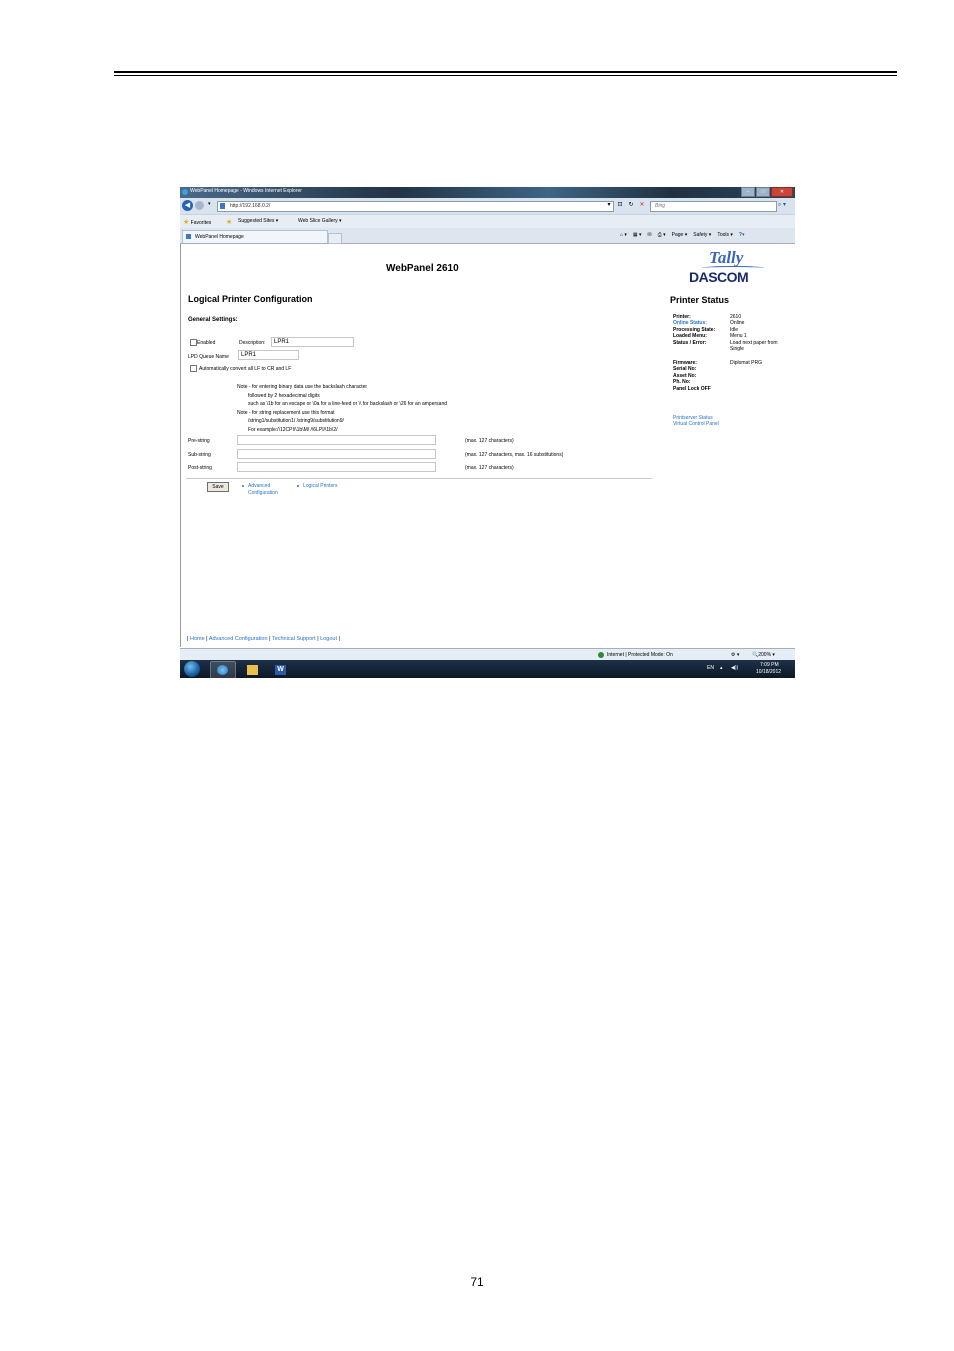  I want to click on pre-string-hint: (max. 127 characters), so click(489, 441).